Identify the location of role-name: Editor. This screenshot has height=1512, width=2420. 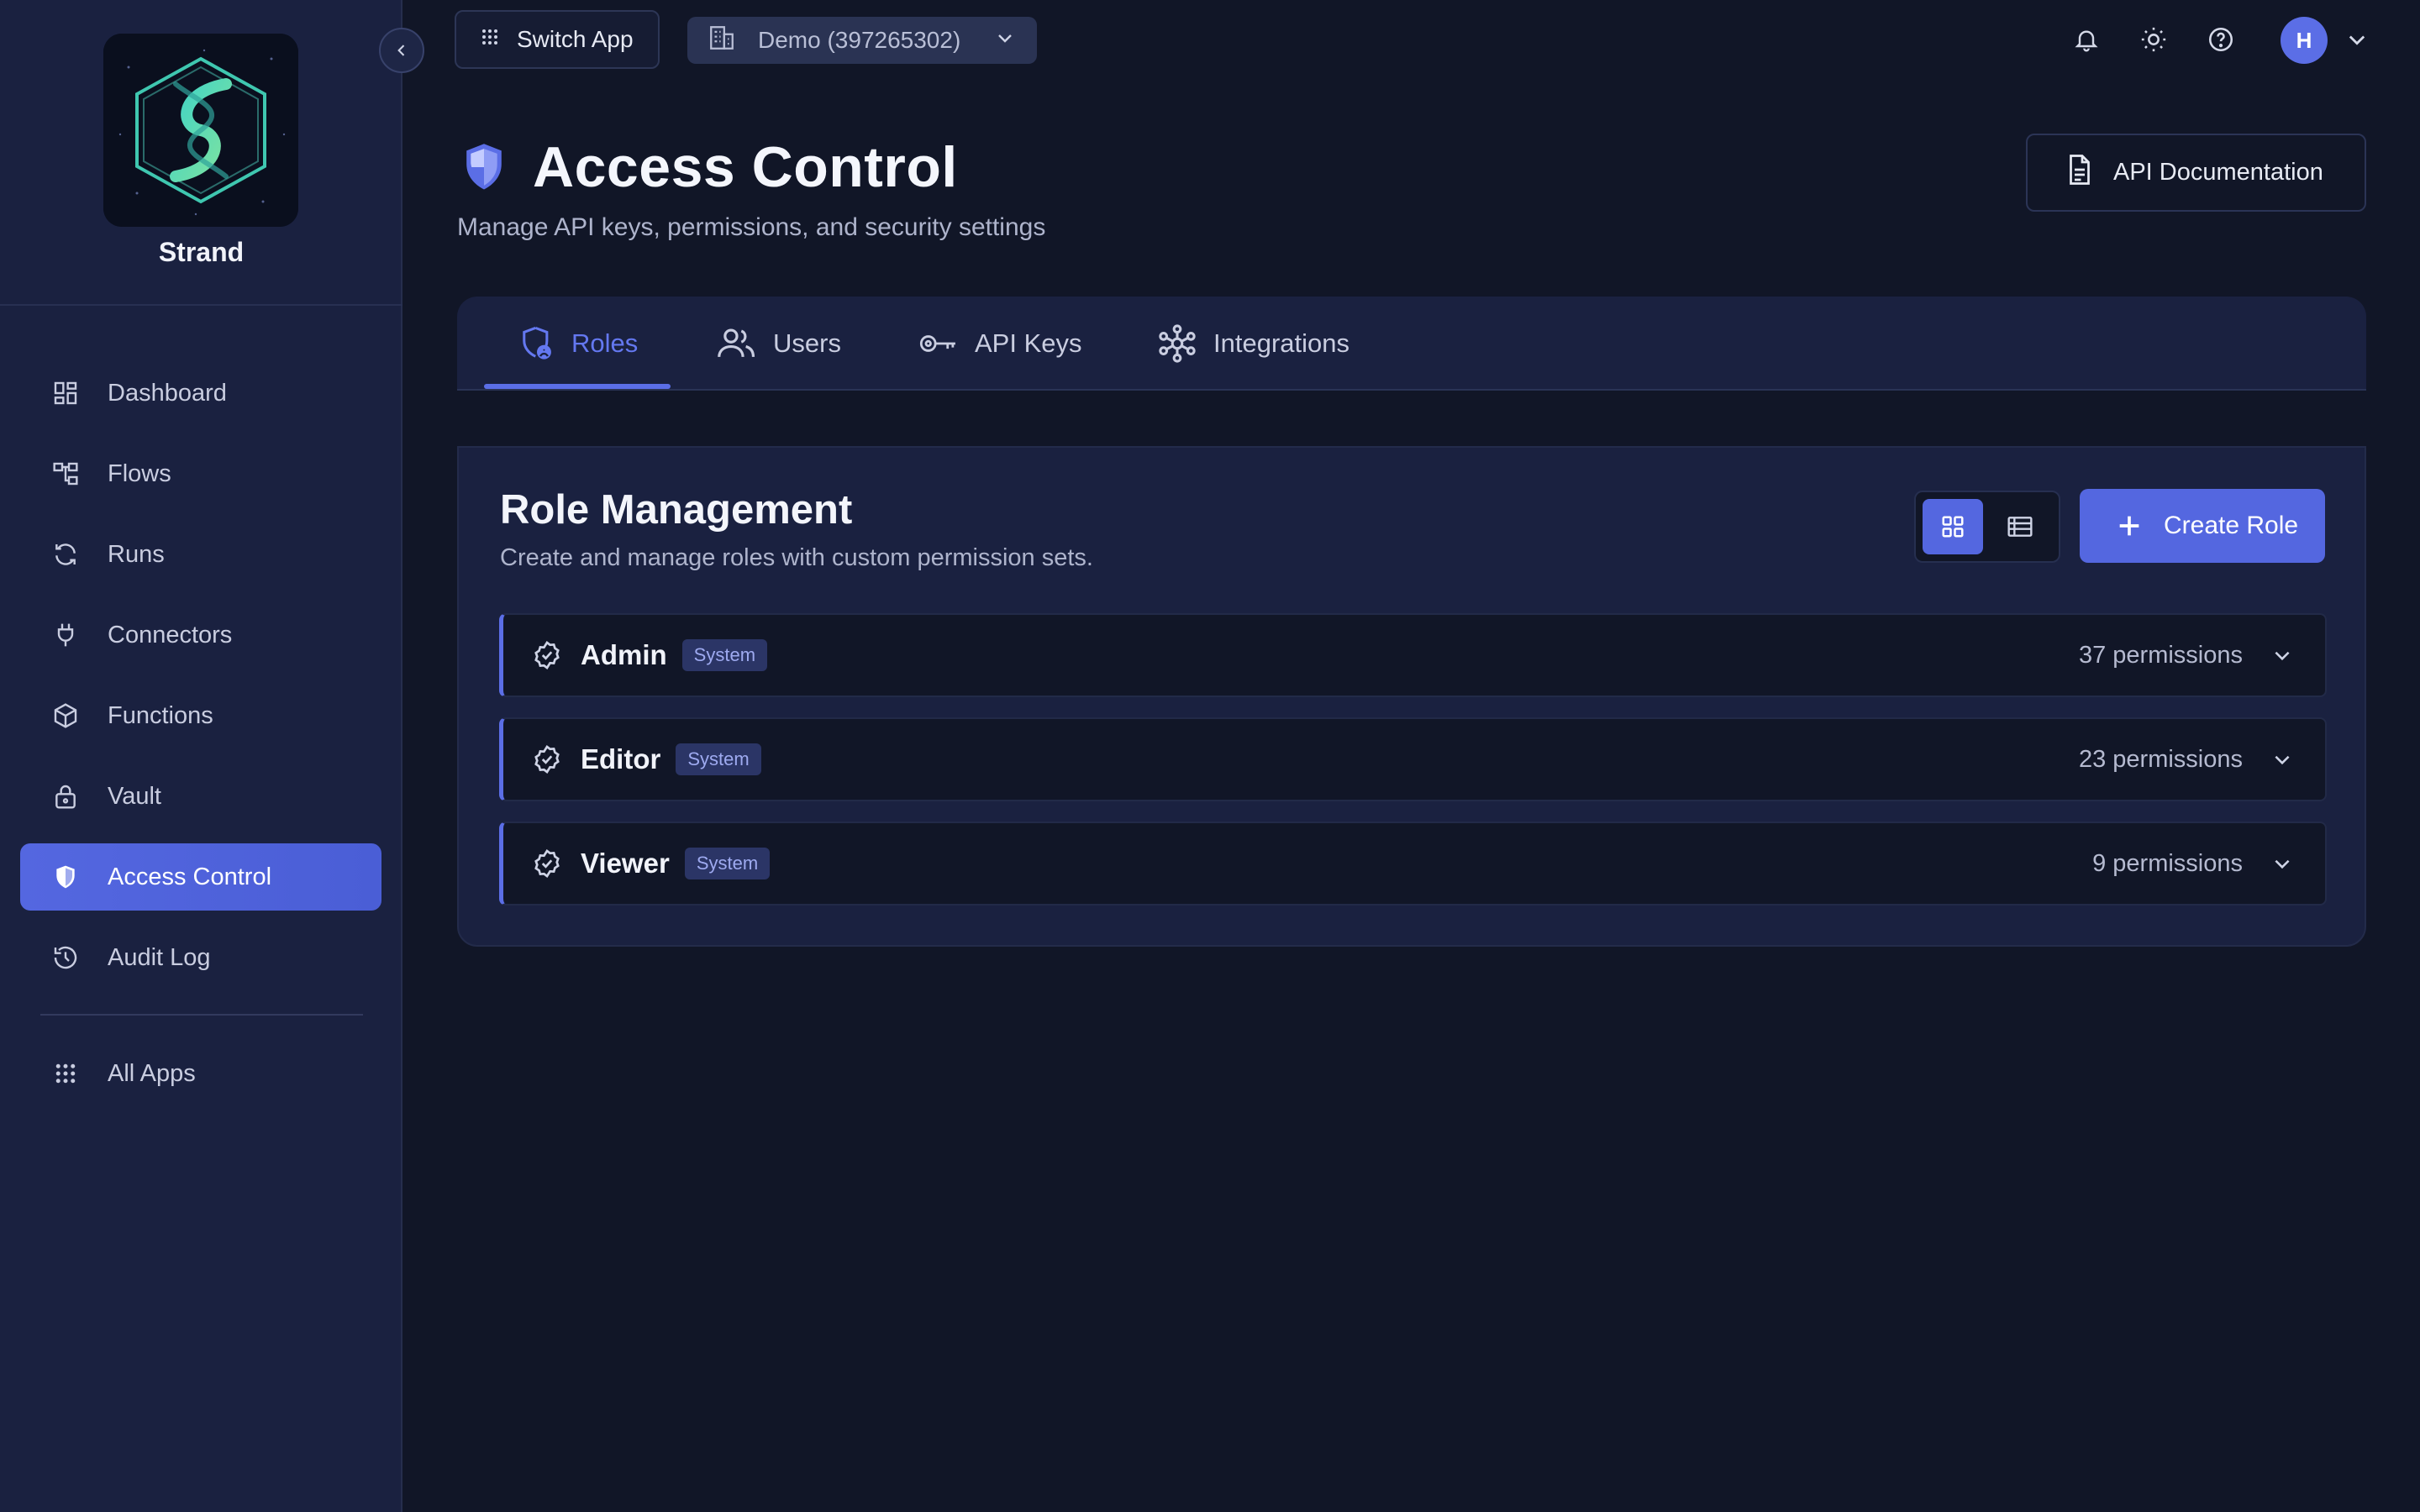
(621, 758).